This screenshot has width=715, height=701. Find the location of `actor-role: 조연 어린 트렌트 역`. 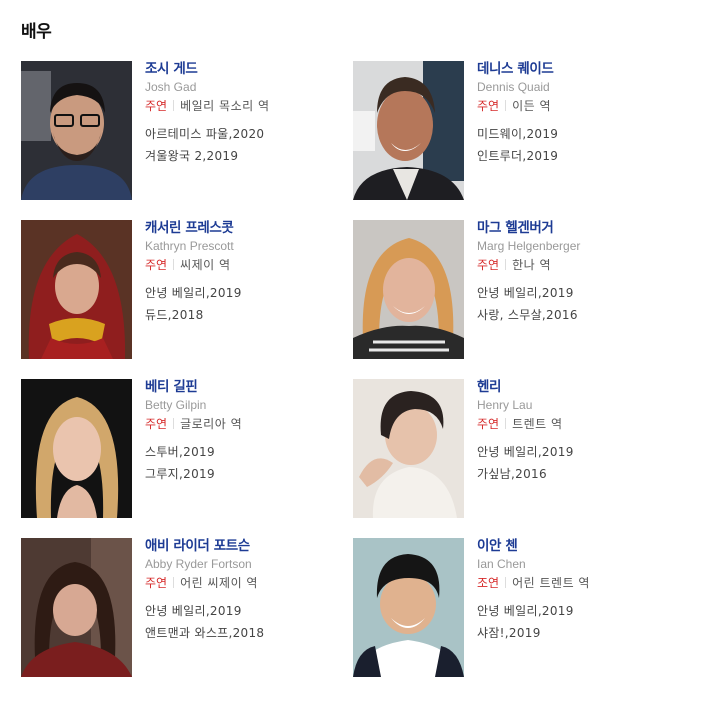

actor-role: 조연 어린 트렌트 역 is located at coordinates (577, 583).